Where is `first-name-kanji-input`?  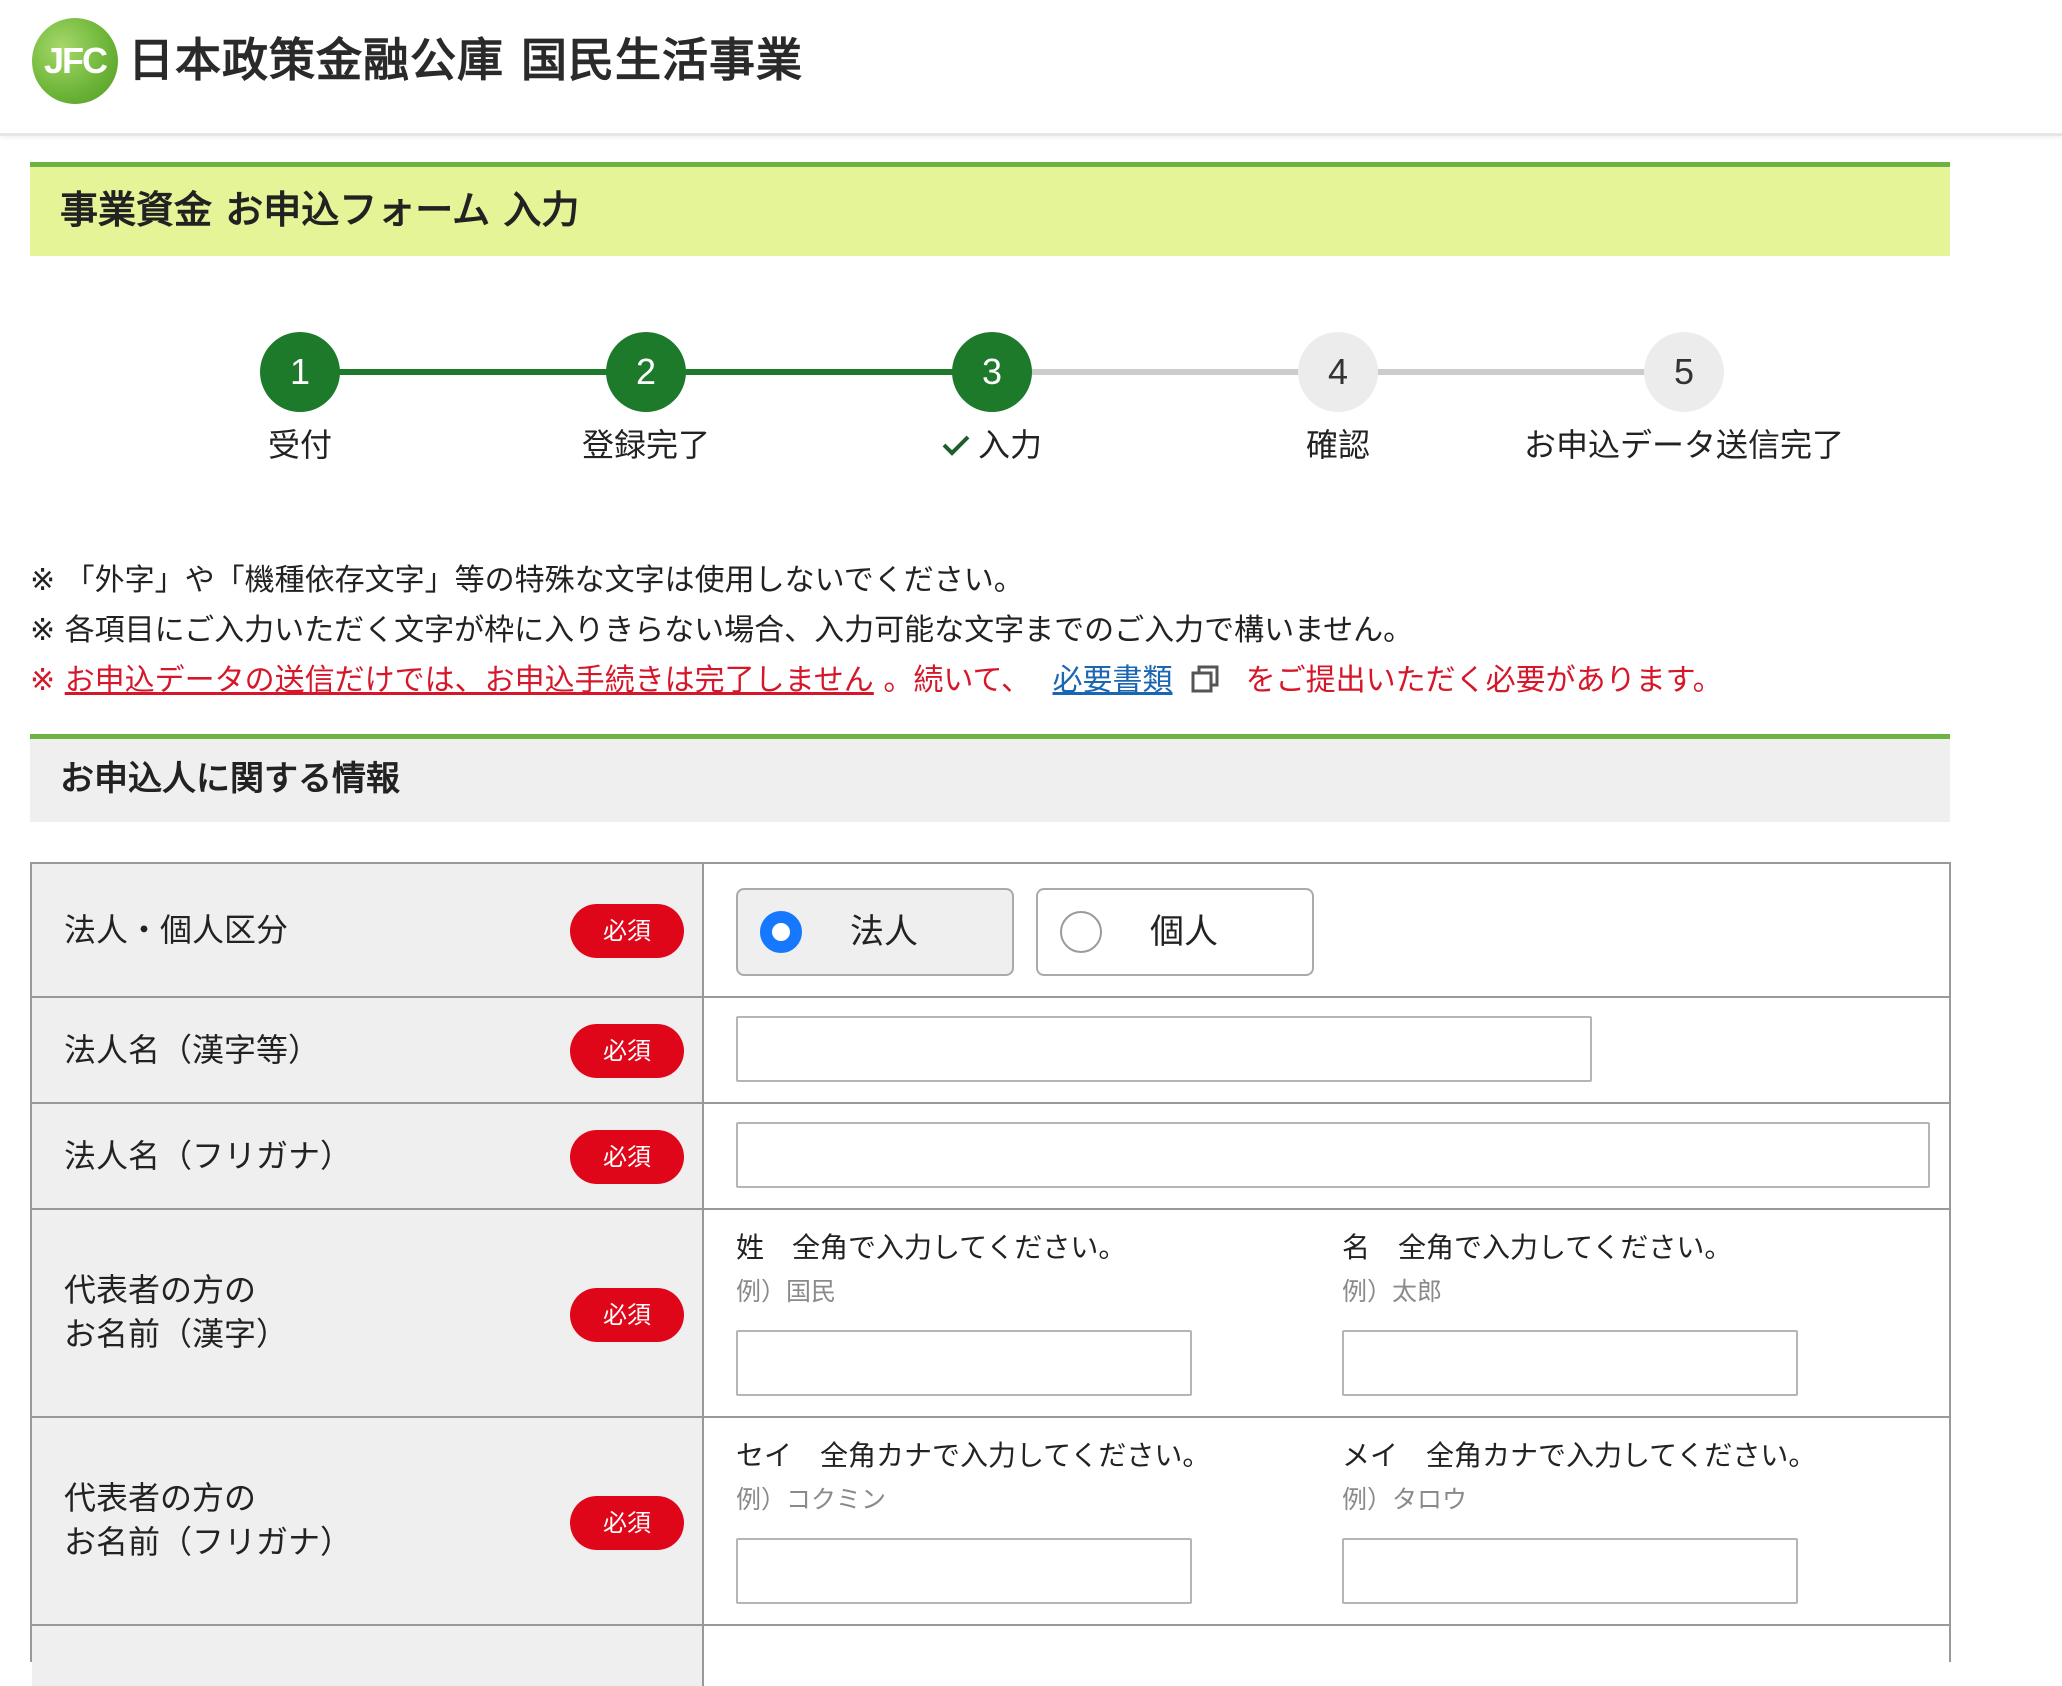
first-name-kanji-input is located at coordinates (1570, 1363).